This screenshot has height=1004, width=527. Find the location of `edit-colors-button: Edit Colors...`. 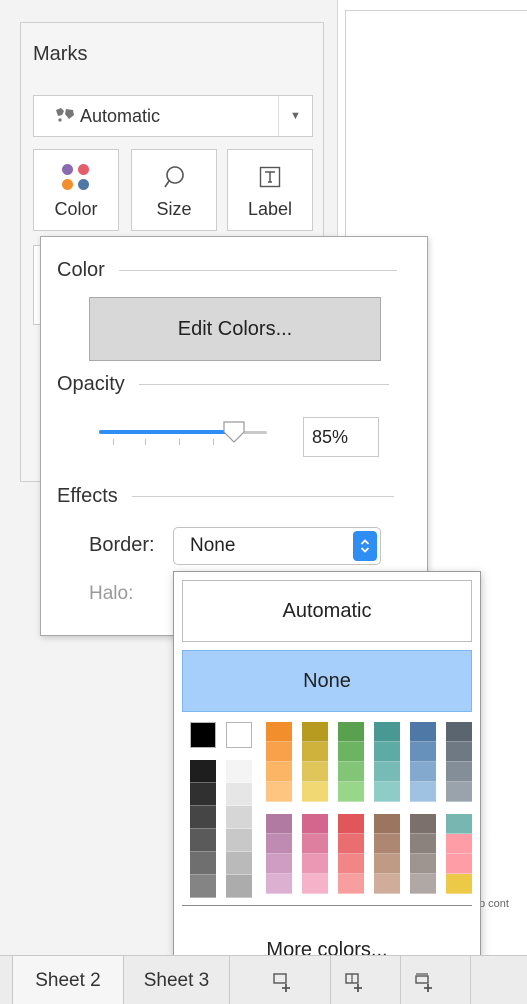

edit-colors-button: Edit Colors... is located at coordinates (235, 329).